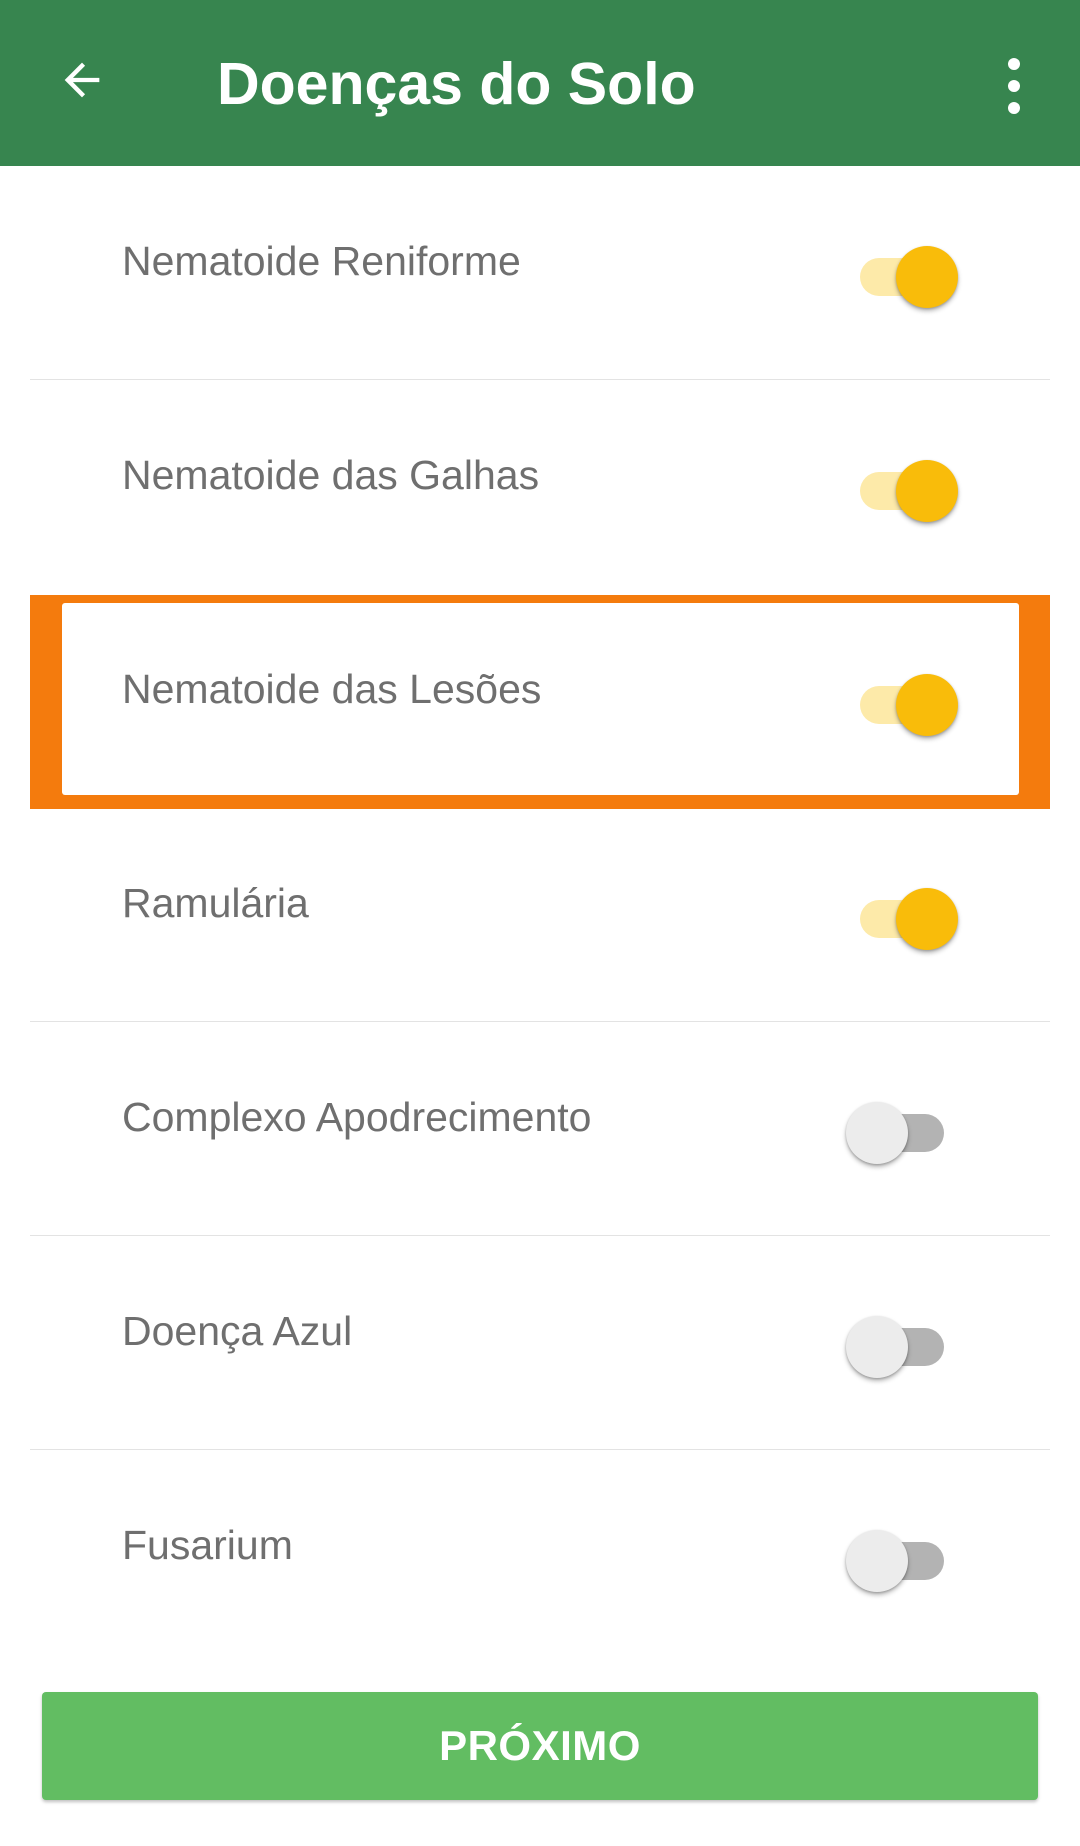  I want to click on list-item-fusarium: Fusarium, so click(540, 1557).